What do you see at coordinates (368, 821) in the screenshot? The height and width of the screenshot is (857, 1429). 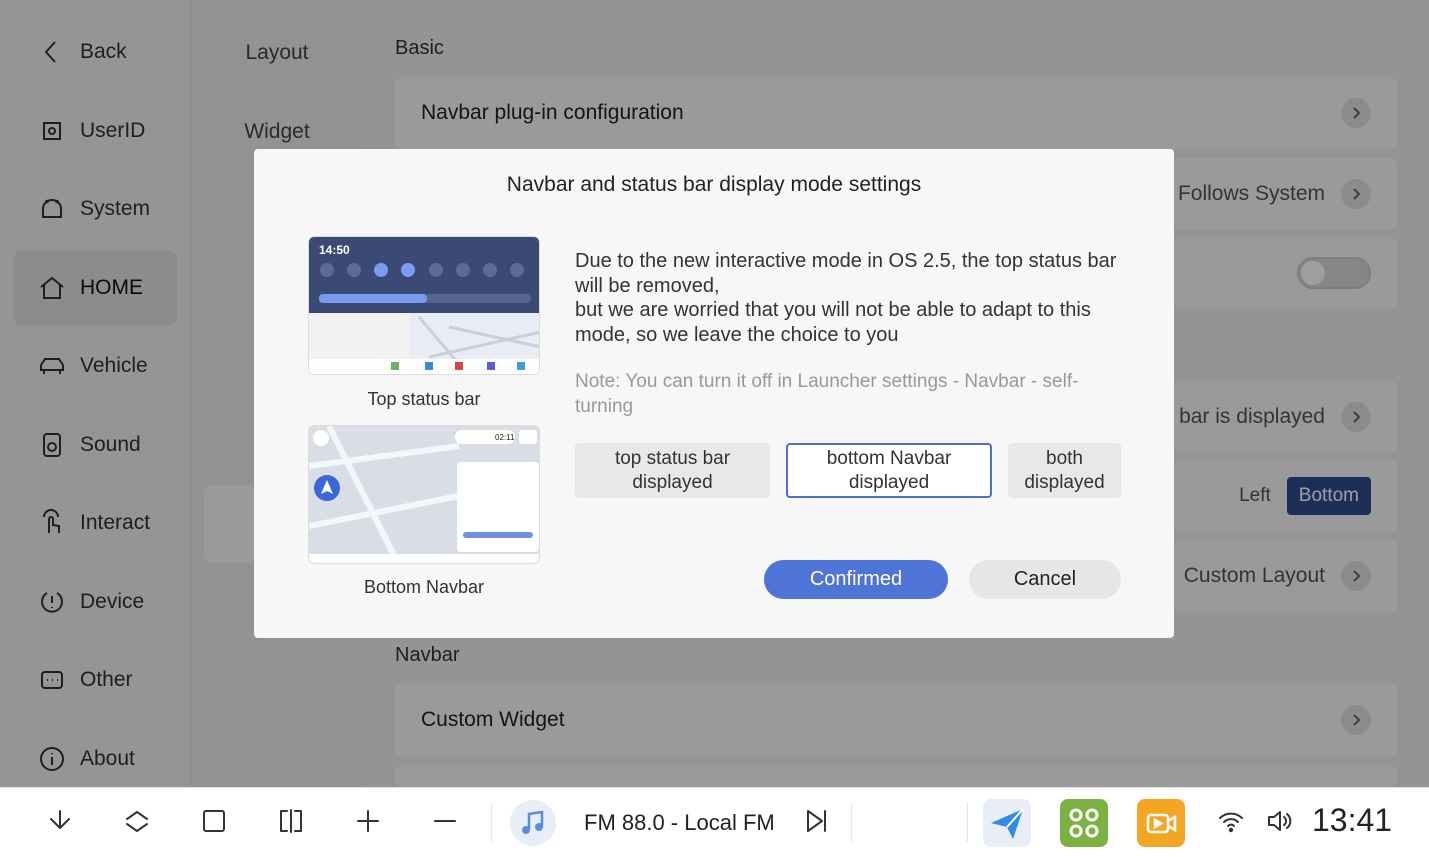 I see `plus-icon` at bounding box center [368, 821].